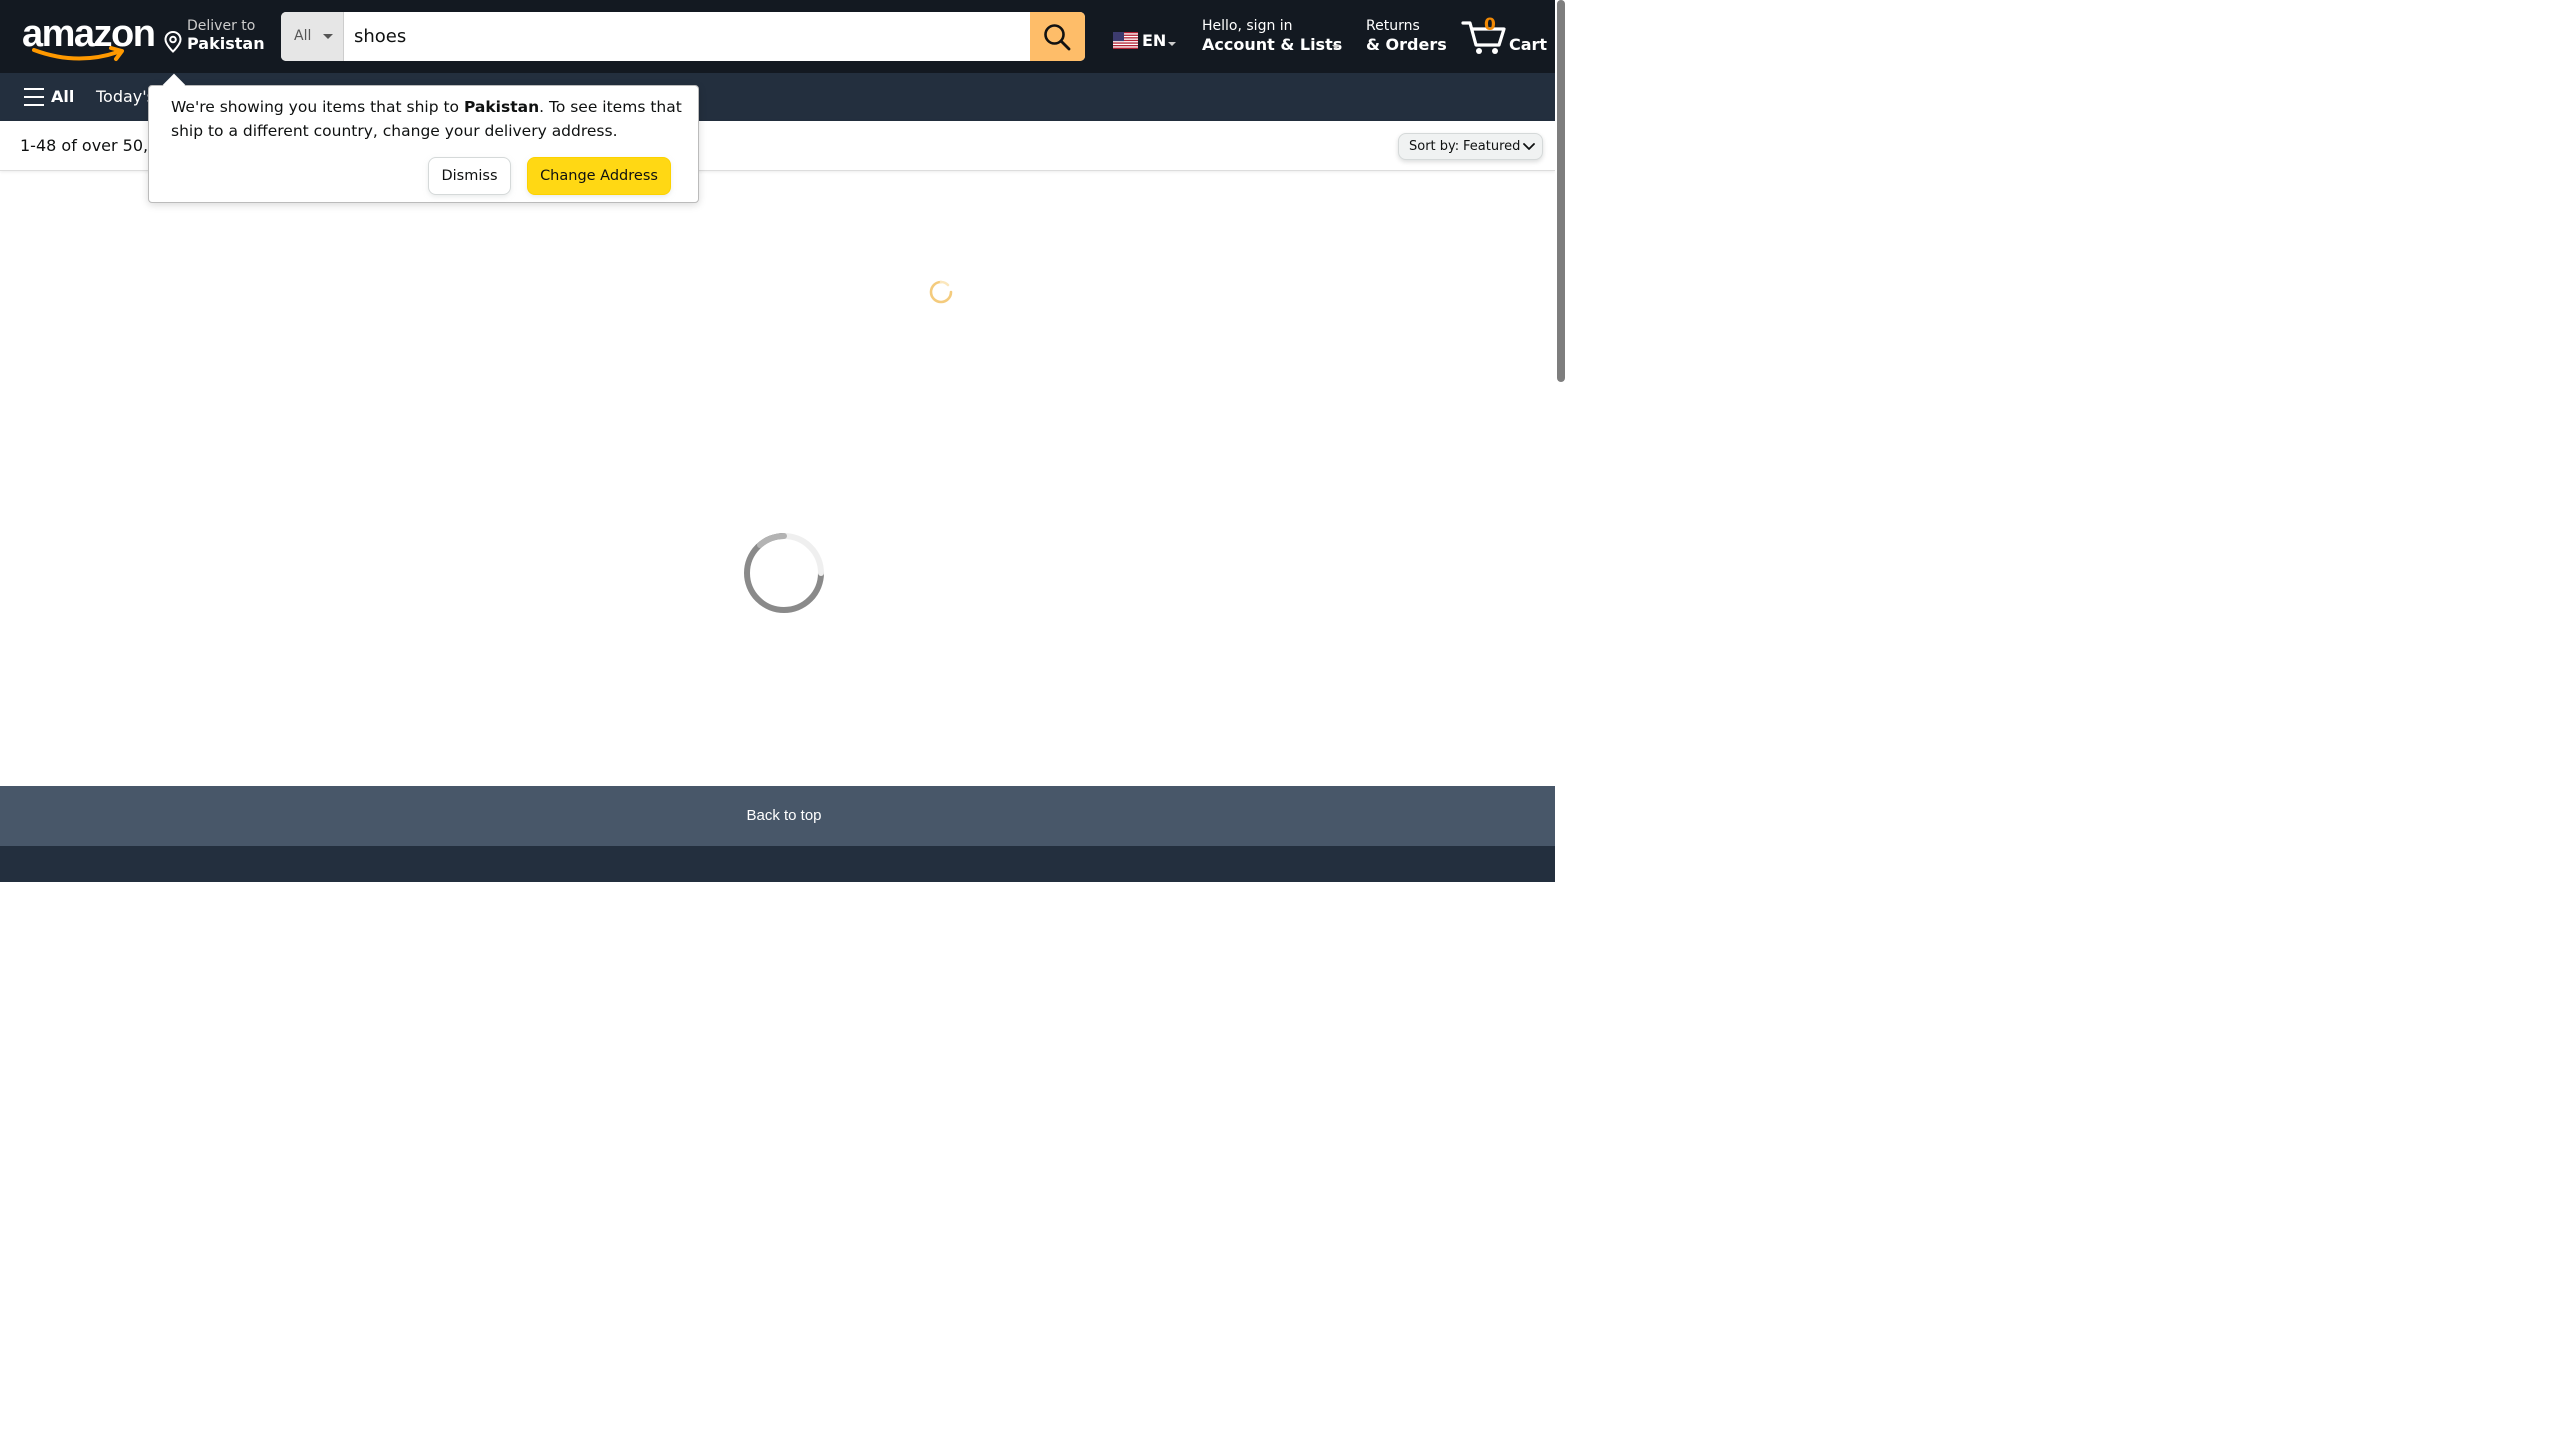 The width and height of the screenshot is (2560, 1440). I want to click on dismiss-button: Dismiss, so click(469, 176).